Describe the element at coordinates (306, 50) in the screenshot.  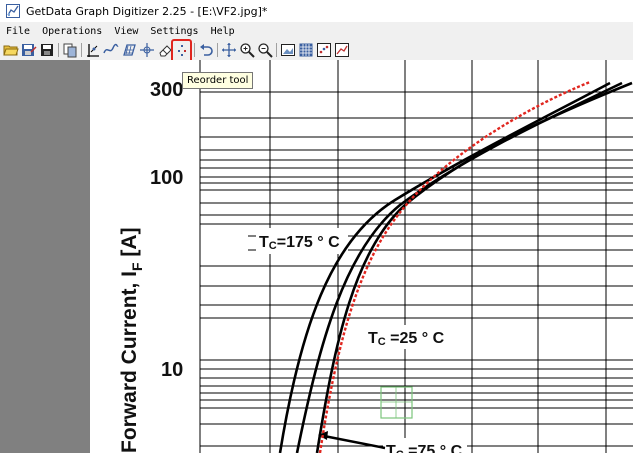
I see `grid-icon` at that location.